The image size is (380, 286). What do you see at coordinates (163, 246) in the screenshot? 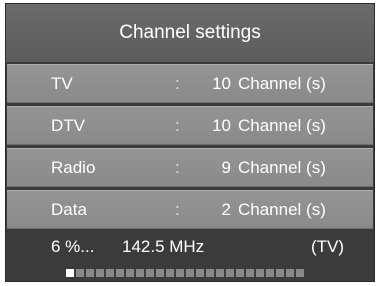
I see `scan-frequency: 142.5 MHz` at bounding box center [163, 246].